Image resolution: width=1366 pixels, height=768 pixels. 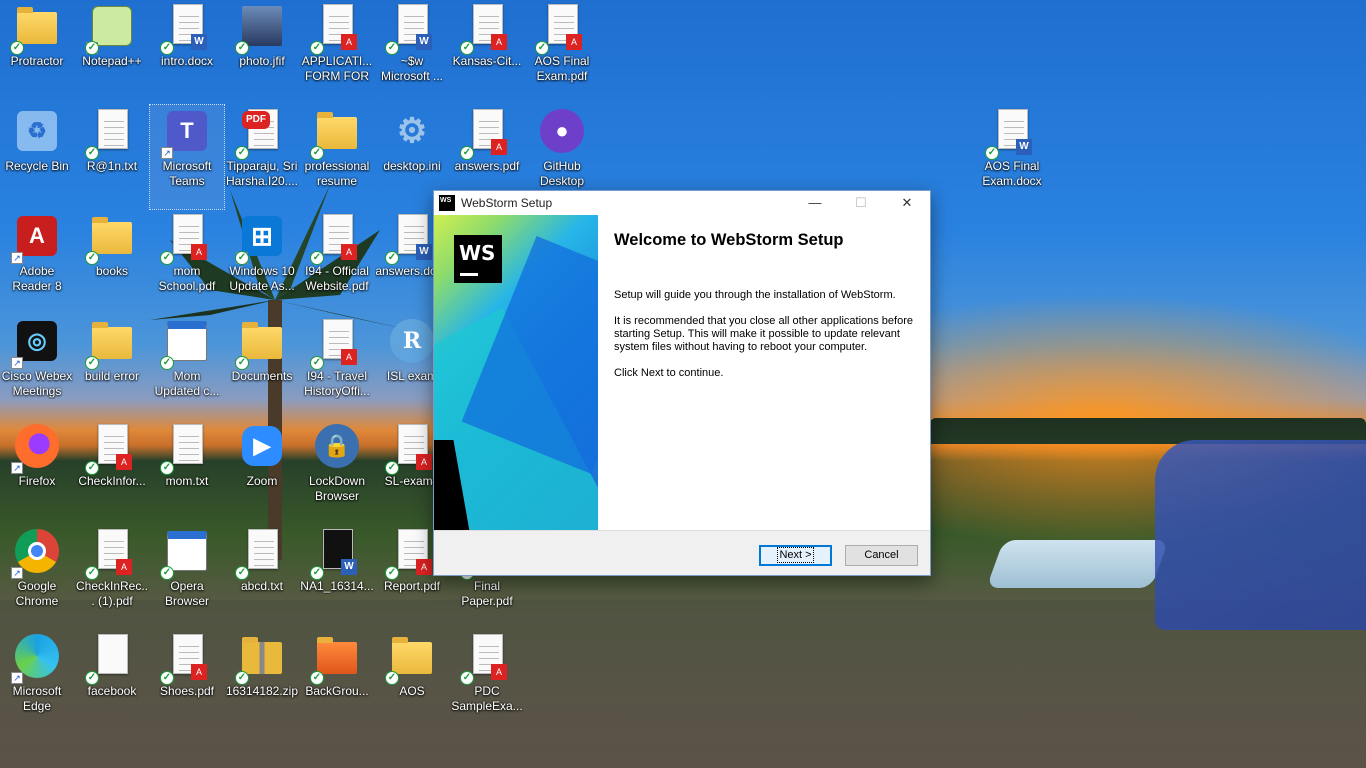 What do you see at coordinates (187, 682) in the screenshot?
I see `desktop-icon-shoes-pdf: A ✓ Shoes.pdf` at bounding box center [187, 682].